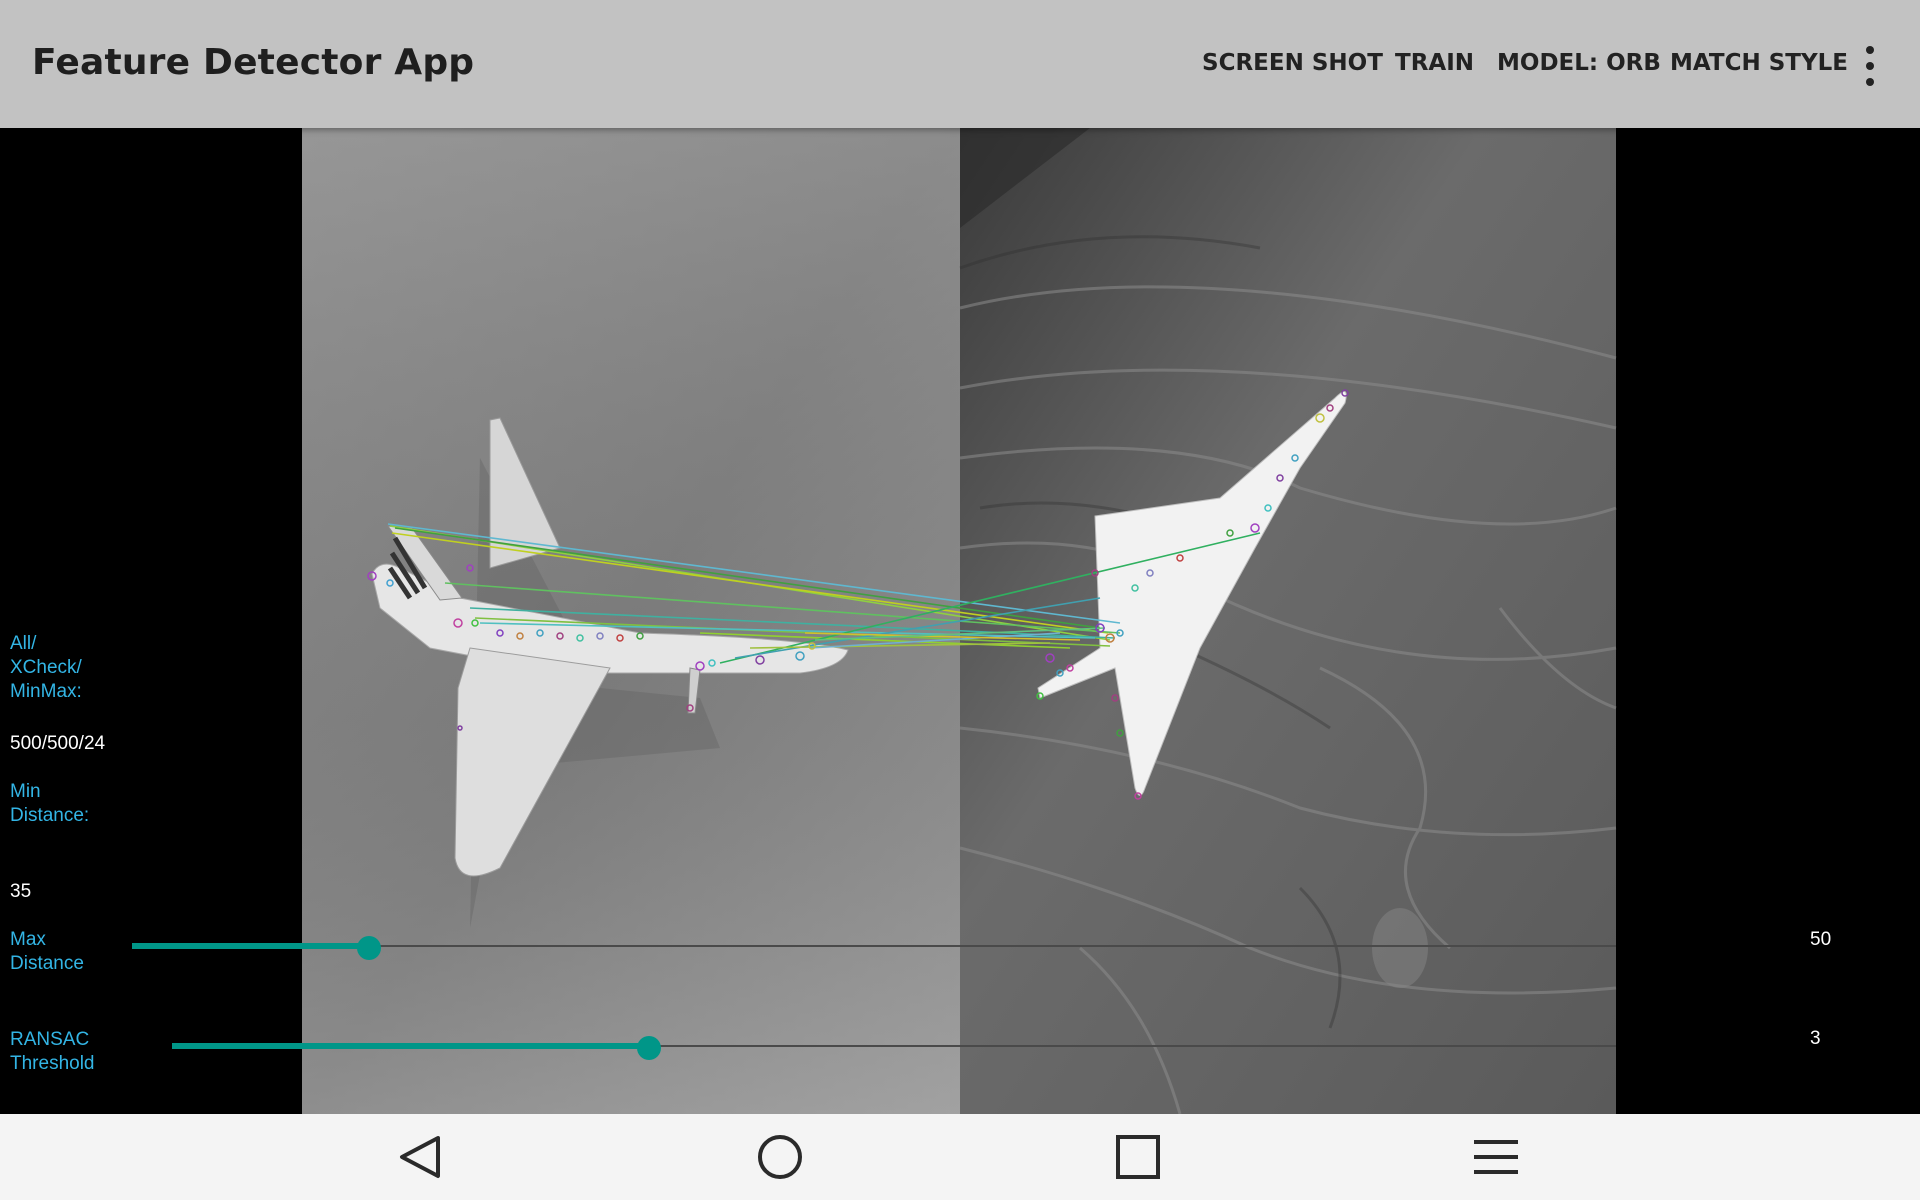 Image resolution: width=1920 pixels, height=1200 pixels. What do you see at coordinates (1815, 1038) in the screenshot?
I see `ransac-threshold-value: 3` at bounding box center [1815, 1038].